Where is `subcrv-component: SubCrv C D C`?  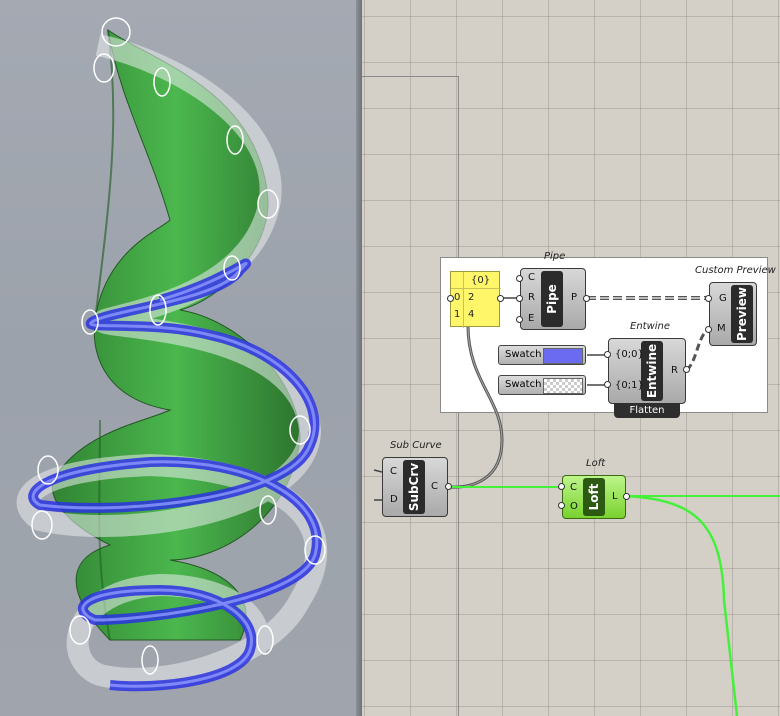 subcrv-component: SubCrv C D C is located at coordinates (415, 487).